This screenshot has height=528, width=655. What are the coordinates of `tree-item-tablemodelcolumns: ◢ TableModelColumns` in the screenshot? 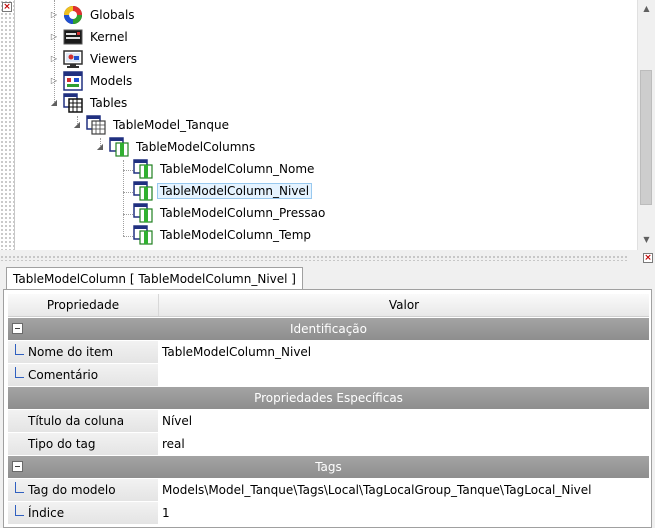 It's located at (176, 147).